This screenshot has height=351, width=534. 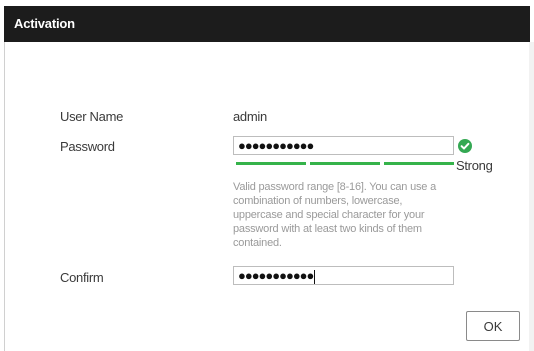 I want to click on text-caret, so click(x=315, y=276).